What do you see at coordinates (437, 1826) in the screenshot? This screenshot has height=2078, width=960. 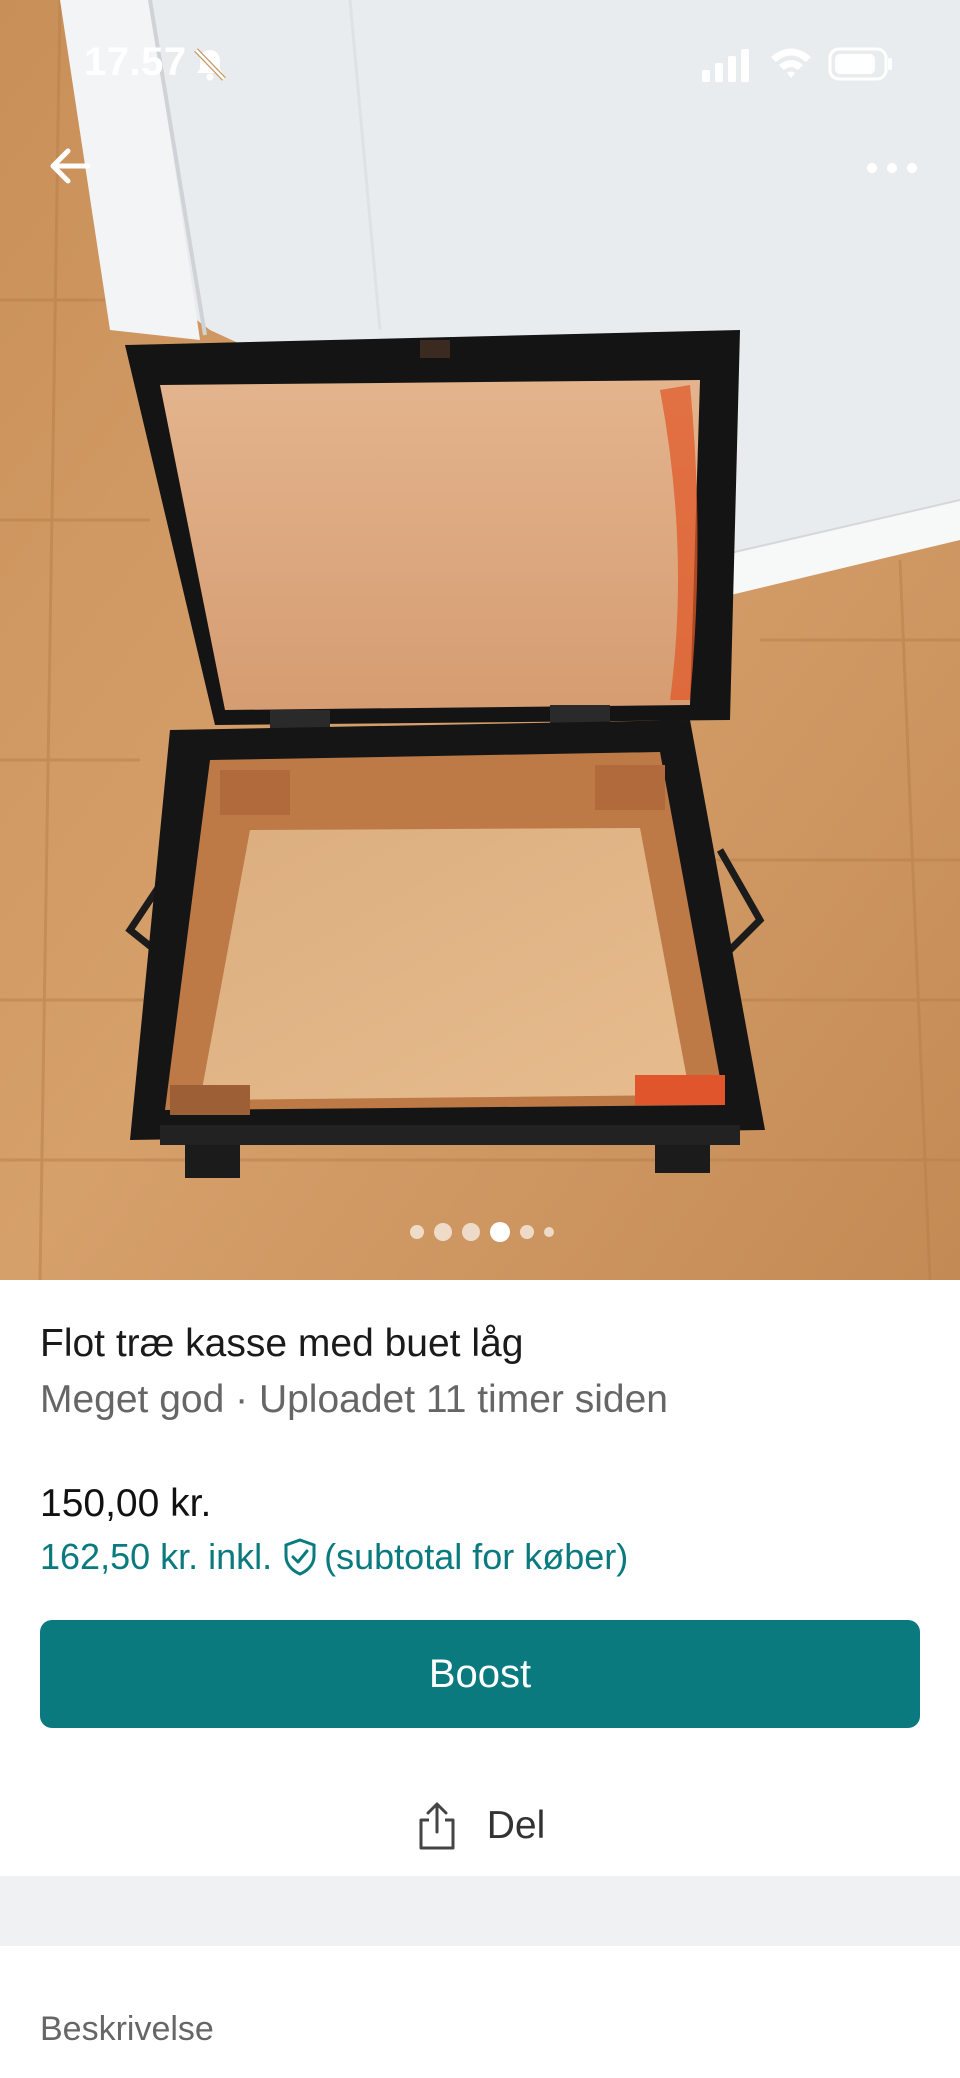 I see `share-icon` at bounding box center [437, 1826].